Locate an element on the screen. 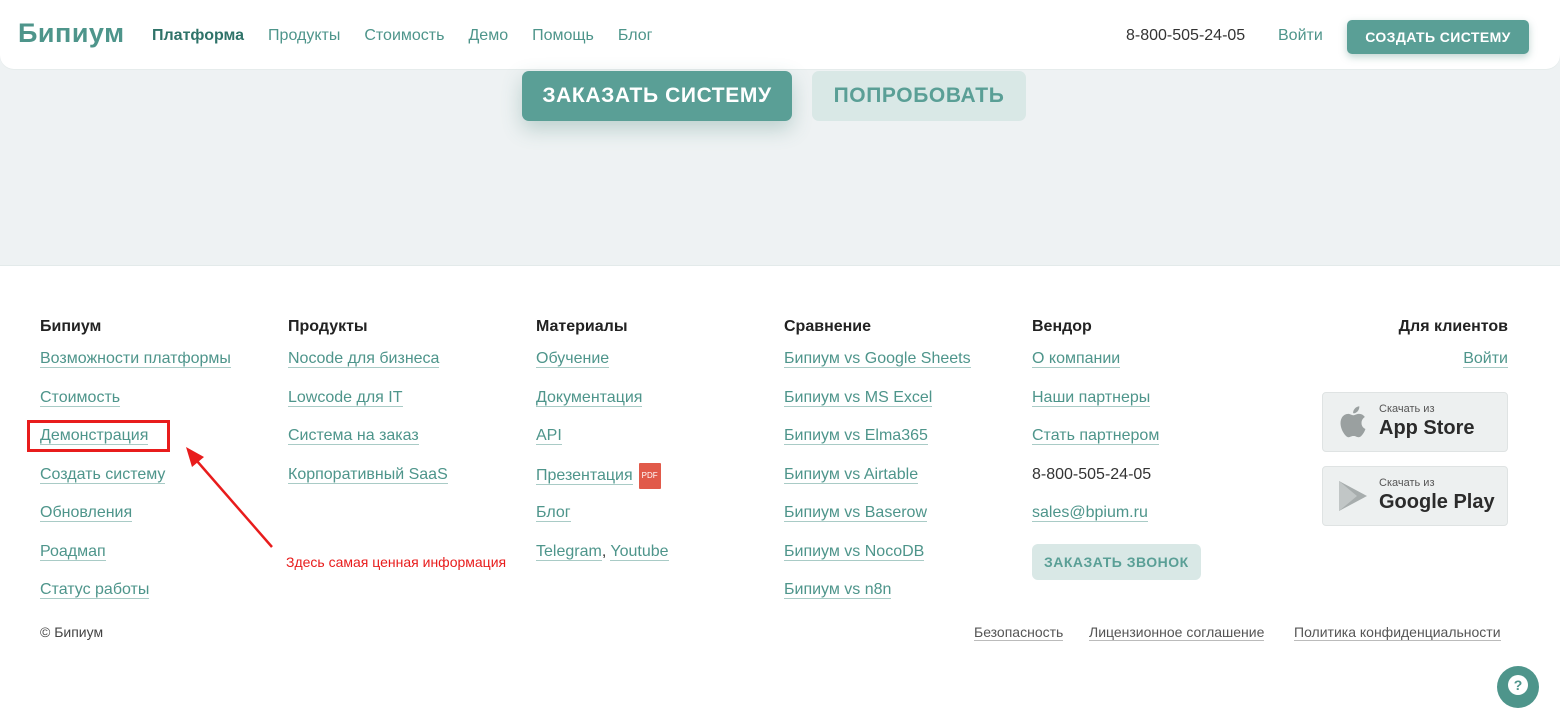  question-icon: ? is located at coordinates (1518, 687).